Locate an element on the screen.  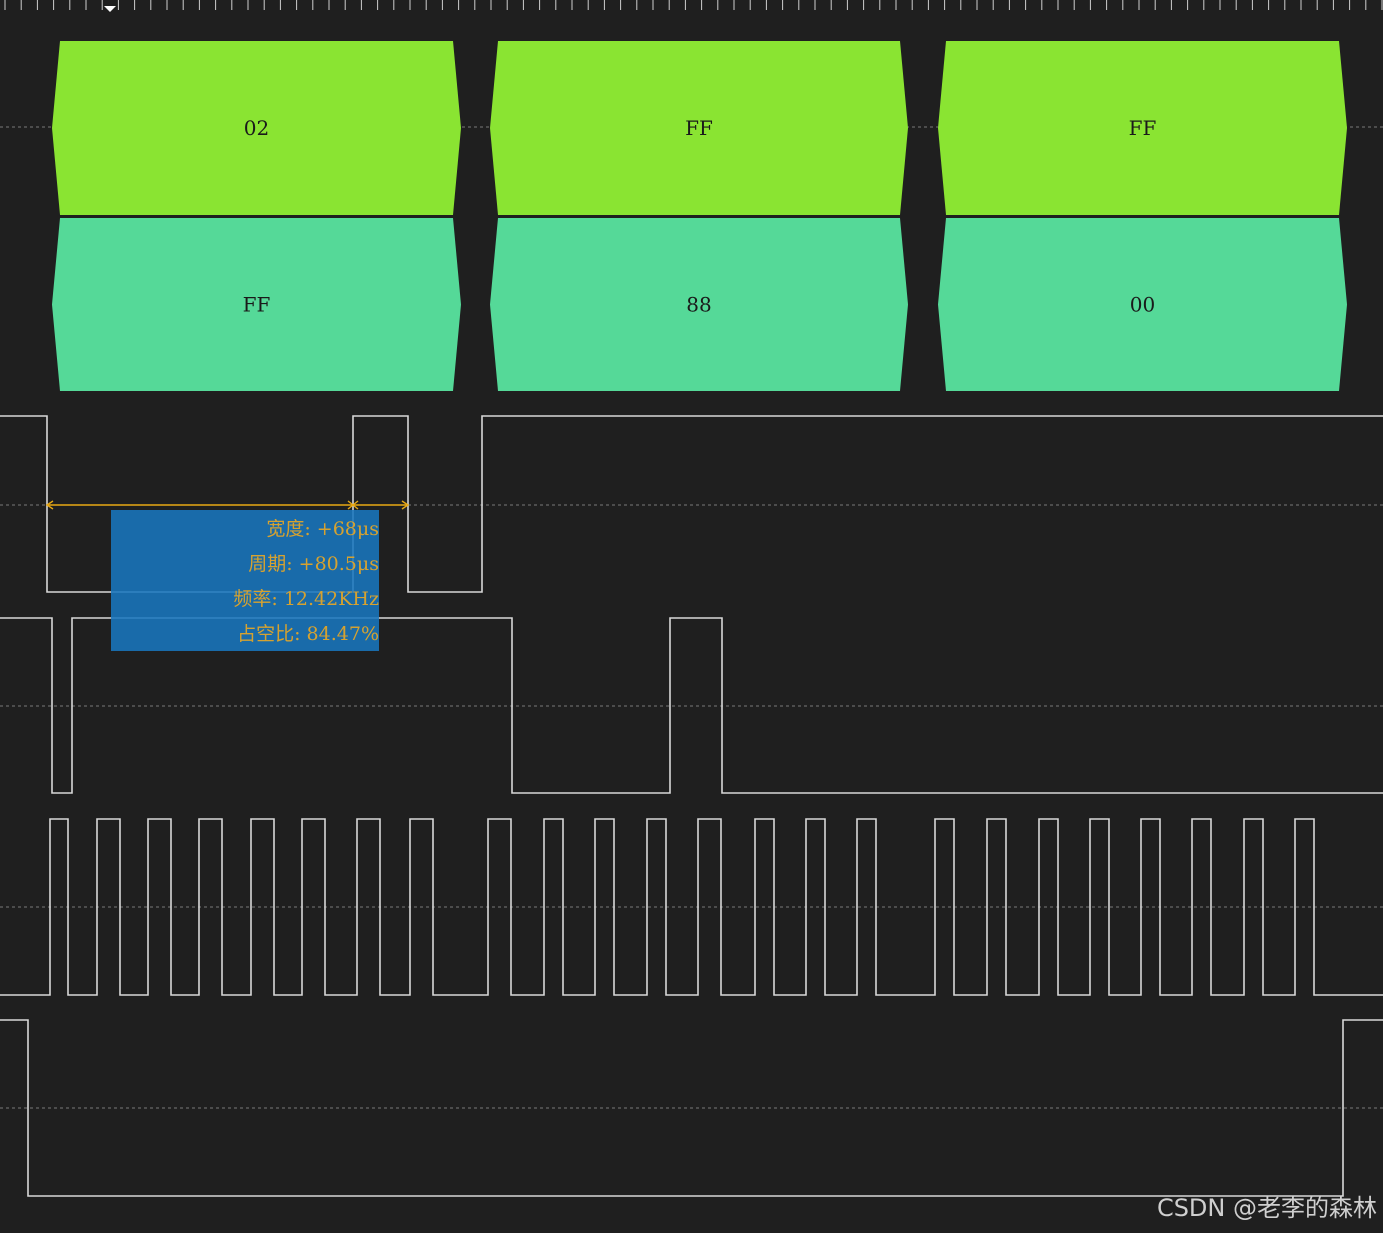
measure-frequency: 频率: 12.42KHz is located at coordinates (306, 599).